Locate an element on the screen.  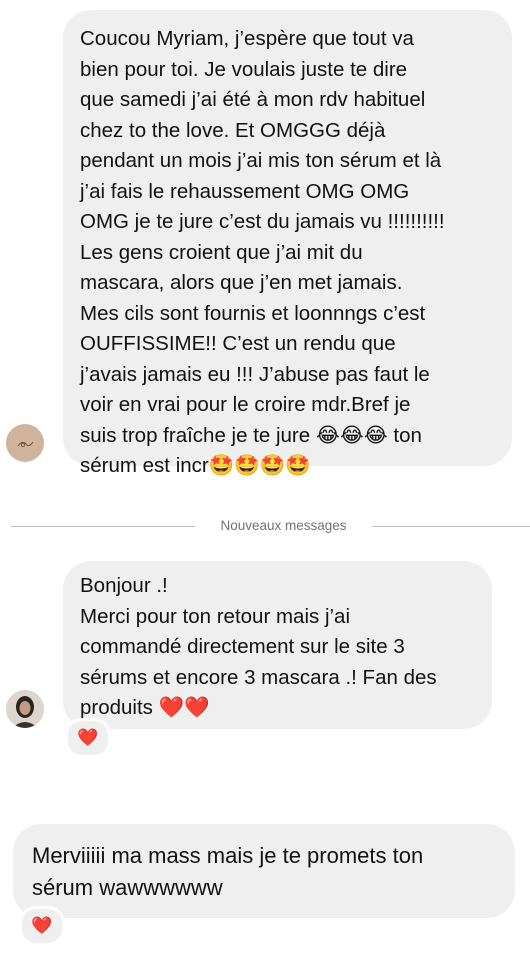
contact-avatar is located at coordinates (25, 443).